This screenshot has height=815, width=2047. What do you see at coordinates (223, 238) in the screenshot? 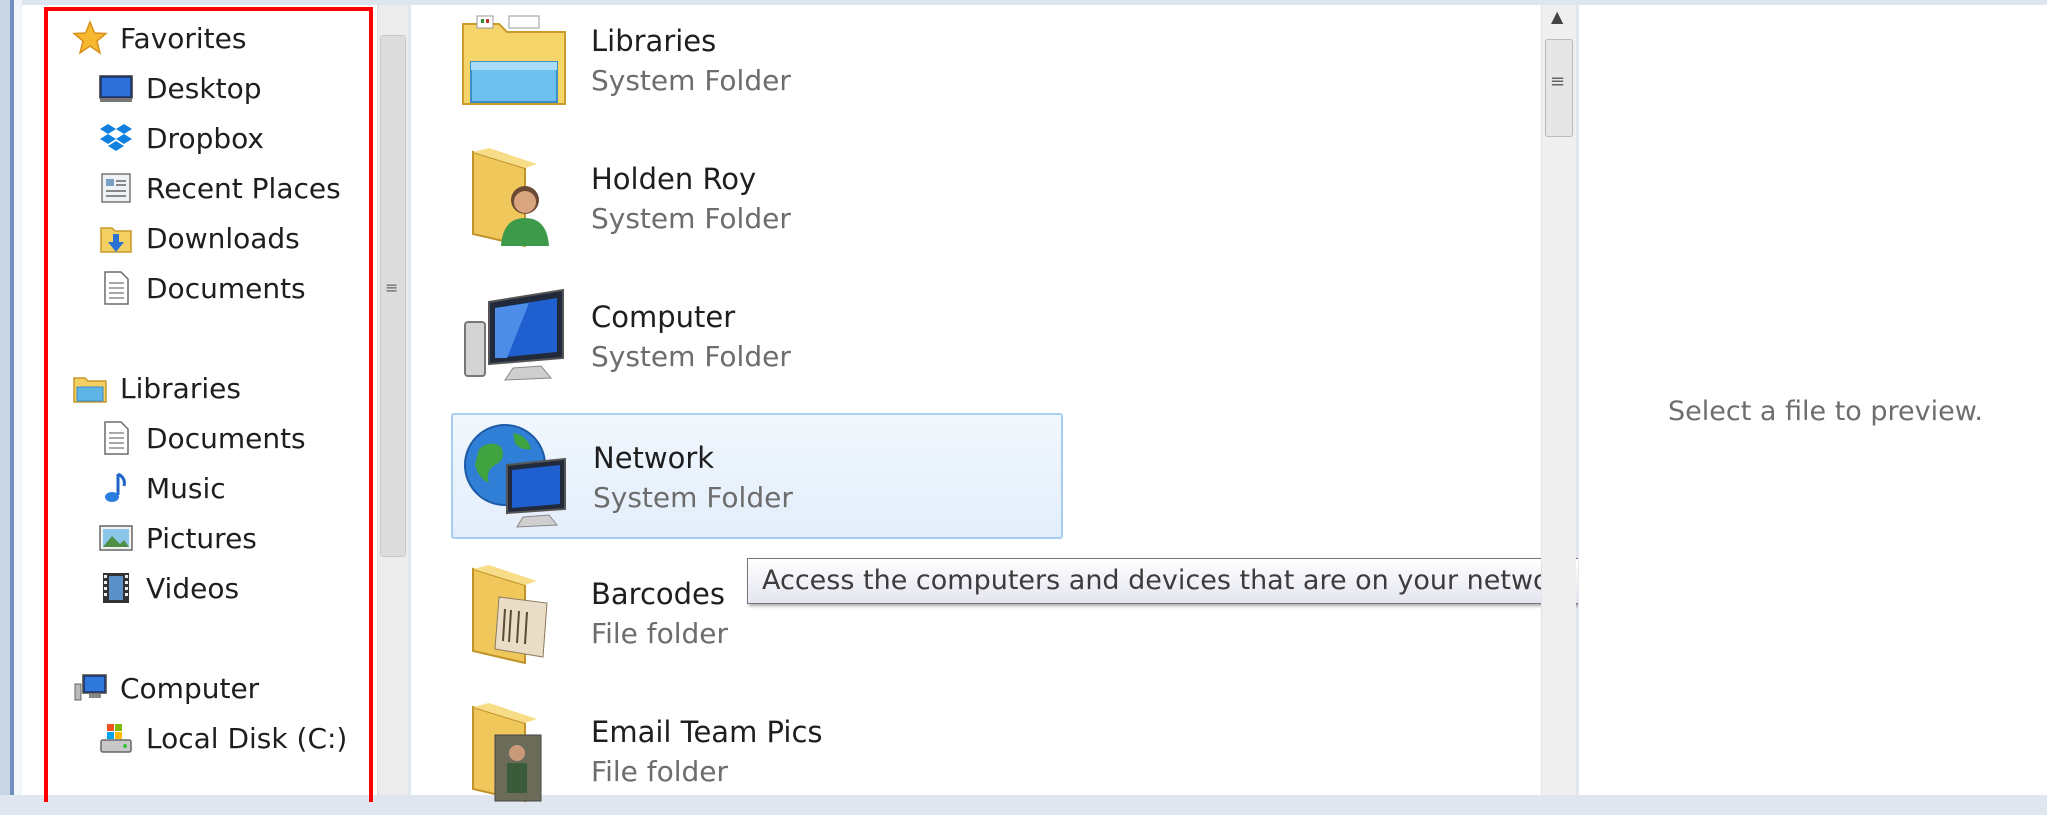
I see `nav-item-label: Downloads` at bounding box center [223, 238].